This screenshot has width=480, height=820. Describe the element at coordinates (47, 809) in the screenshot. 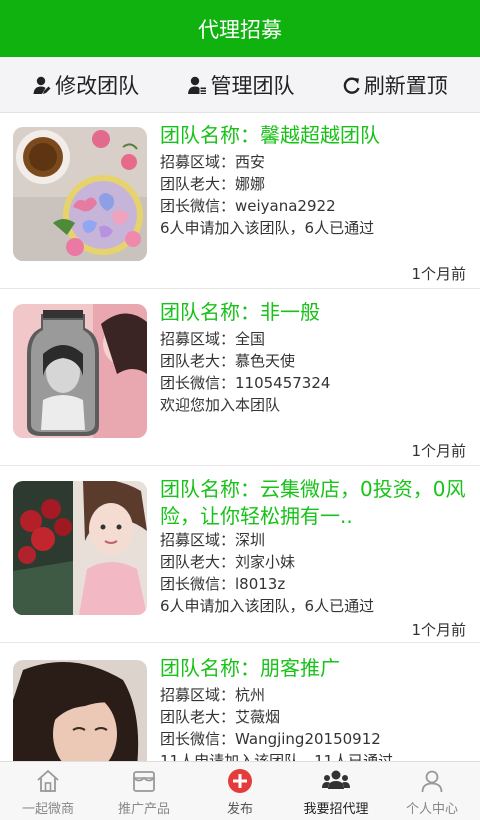

I see `tab-home-label: 一起微商` at that location.